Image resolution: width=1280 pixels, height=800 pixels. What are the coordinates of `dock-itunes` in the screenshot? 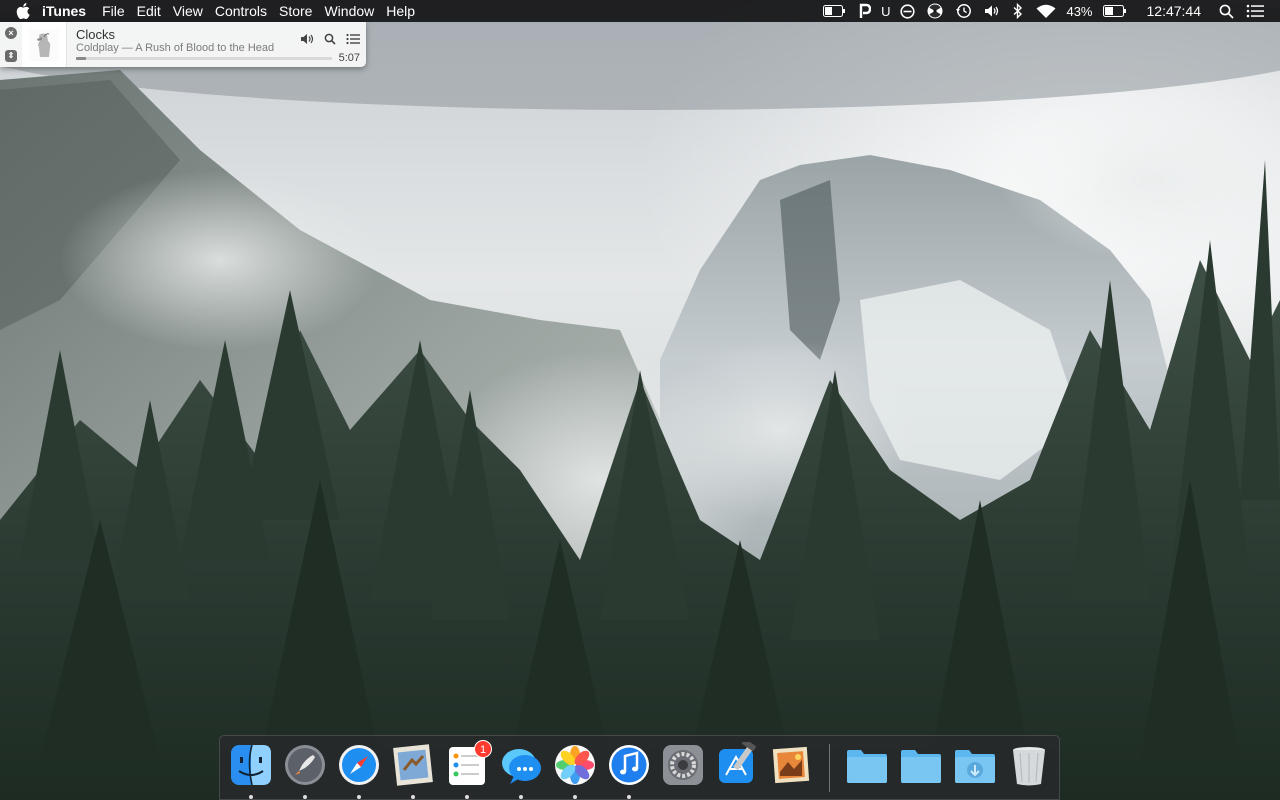 It's located at (629, 770).